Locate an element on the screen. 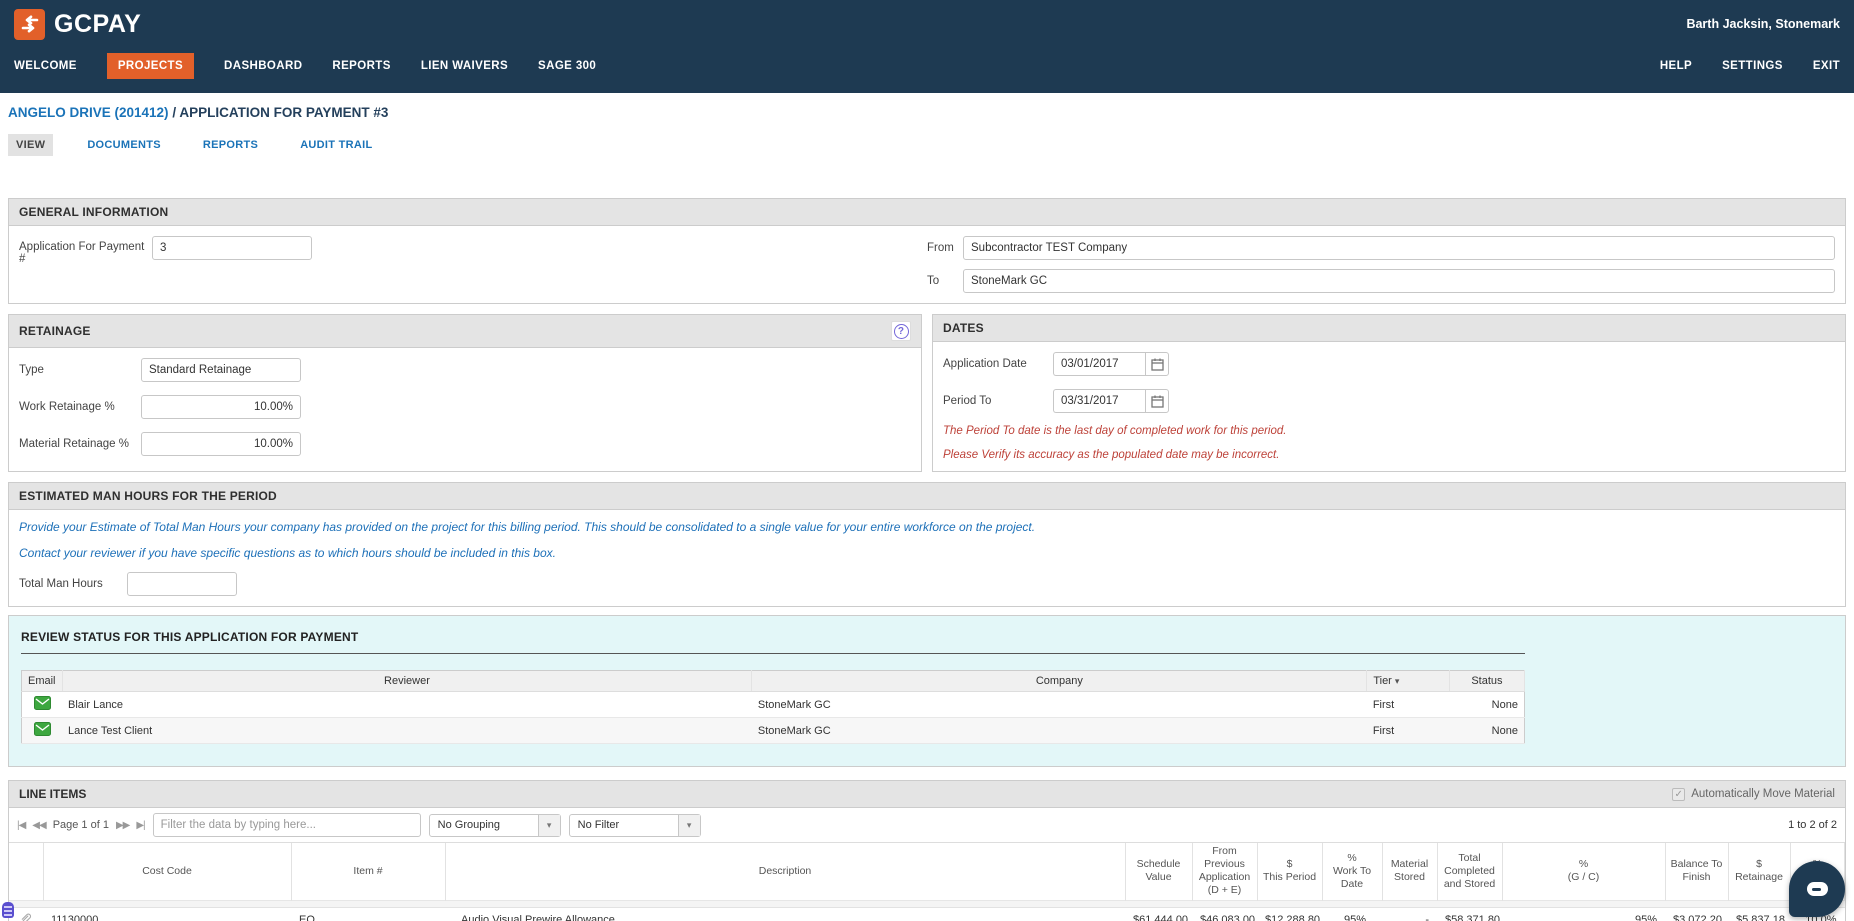 This screenshot has height=921, width=1854. period-to-input is located at coordinates (1099, 401).